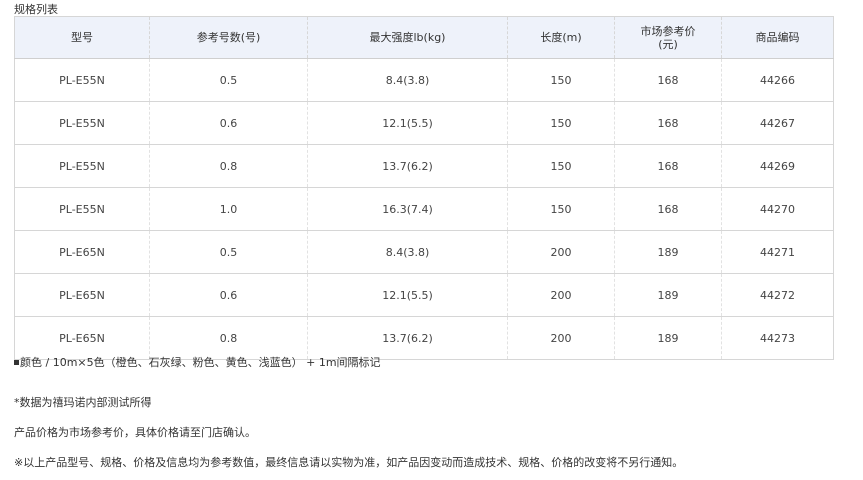 This screenshot has height=480, width=863. Describe the element at coordinates (777, 252) in the screenshot. I see `cell-product-code: 44271` at that location.